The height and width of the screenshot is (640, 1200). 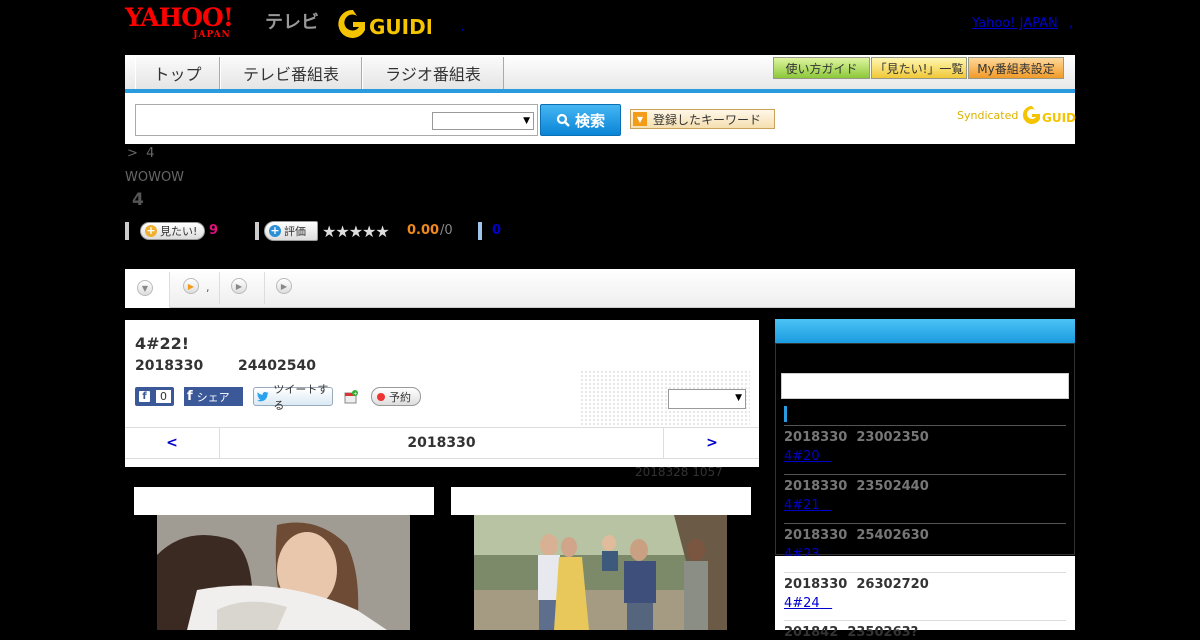 I want to click on sidebar-header, so click(x=925, y=331).